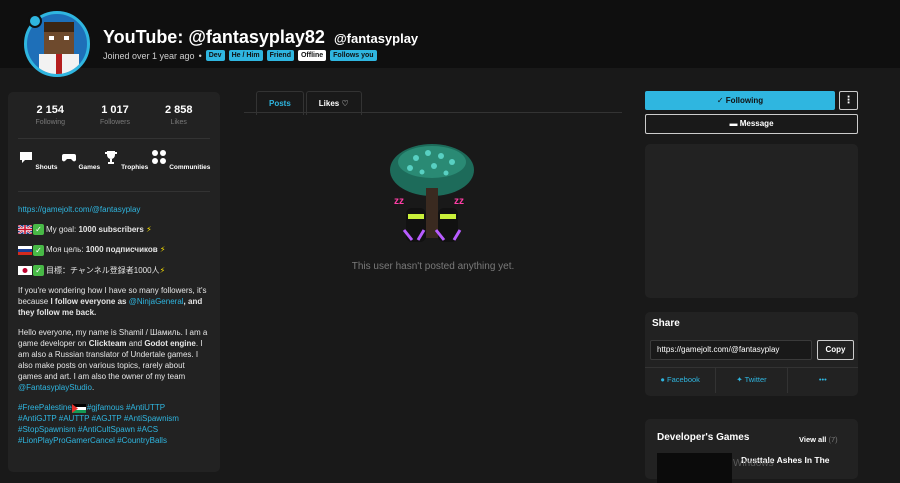 The image size is (900, 483). What do you see at coordinates (740, 100) in the screenshot?
I see `following-button: ✓ Following` at bounding box center [740, 100].